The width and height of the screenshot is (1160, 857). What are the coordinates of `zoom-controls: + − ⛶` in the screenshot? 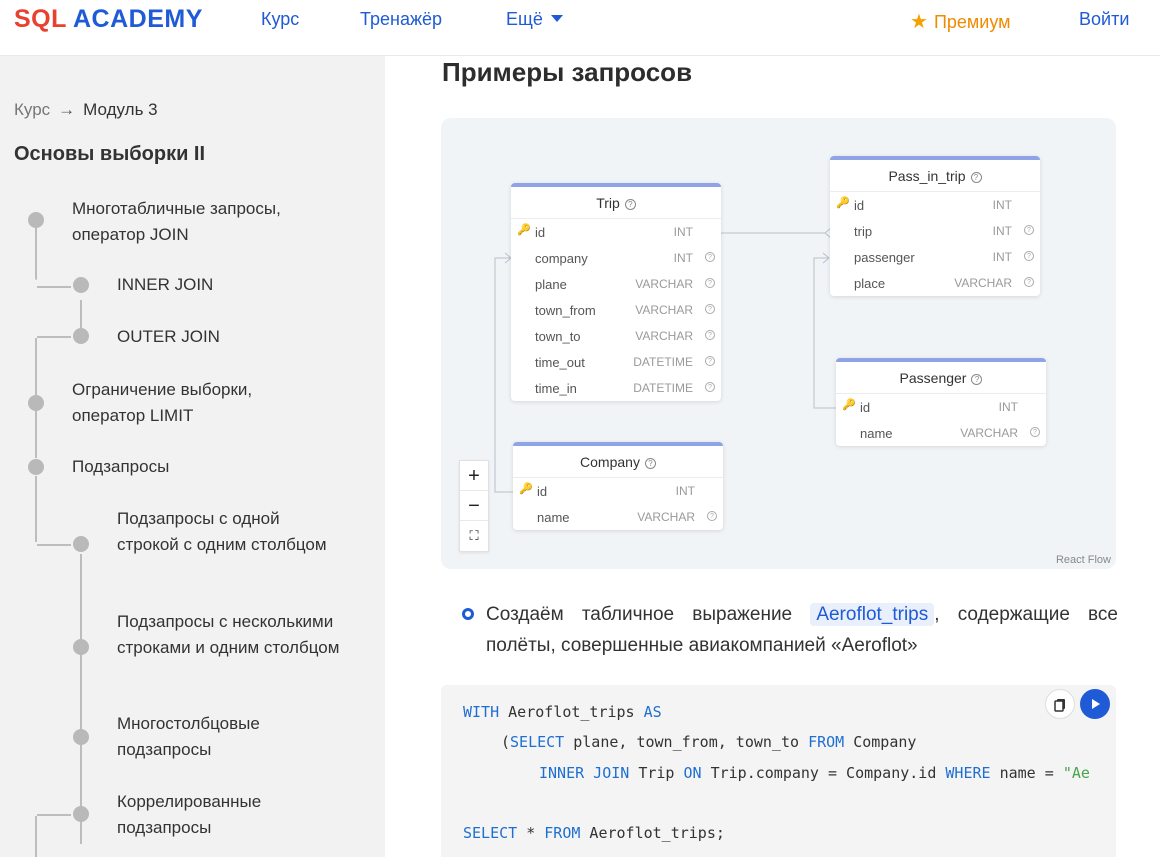 It's located at (474, 506).